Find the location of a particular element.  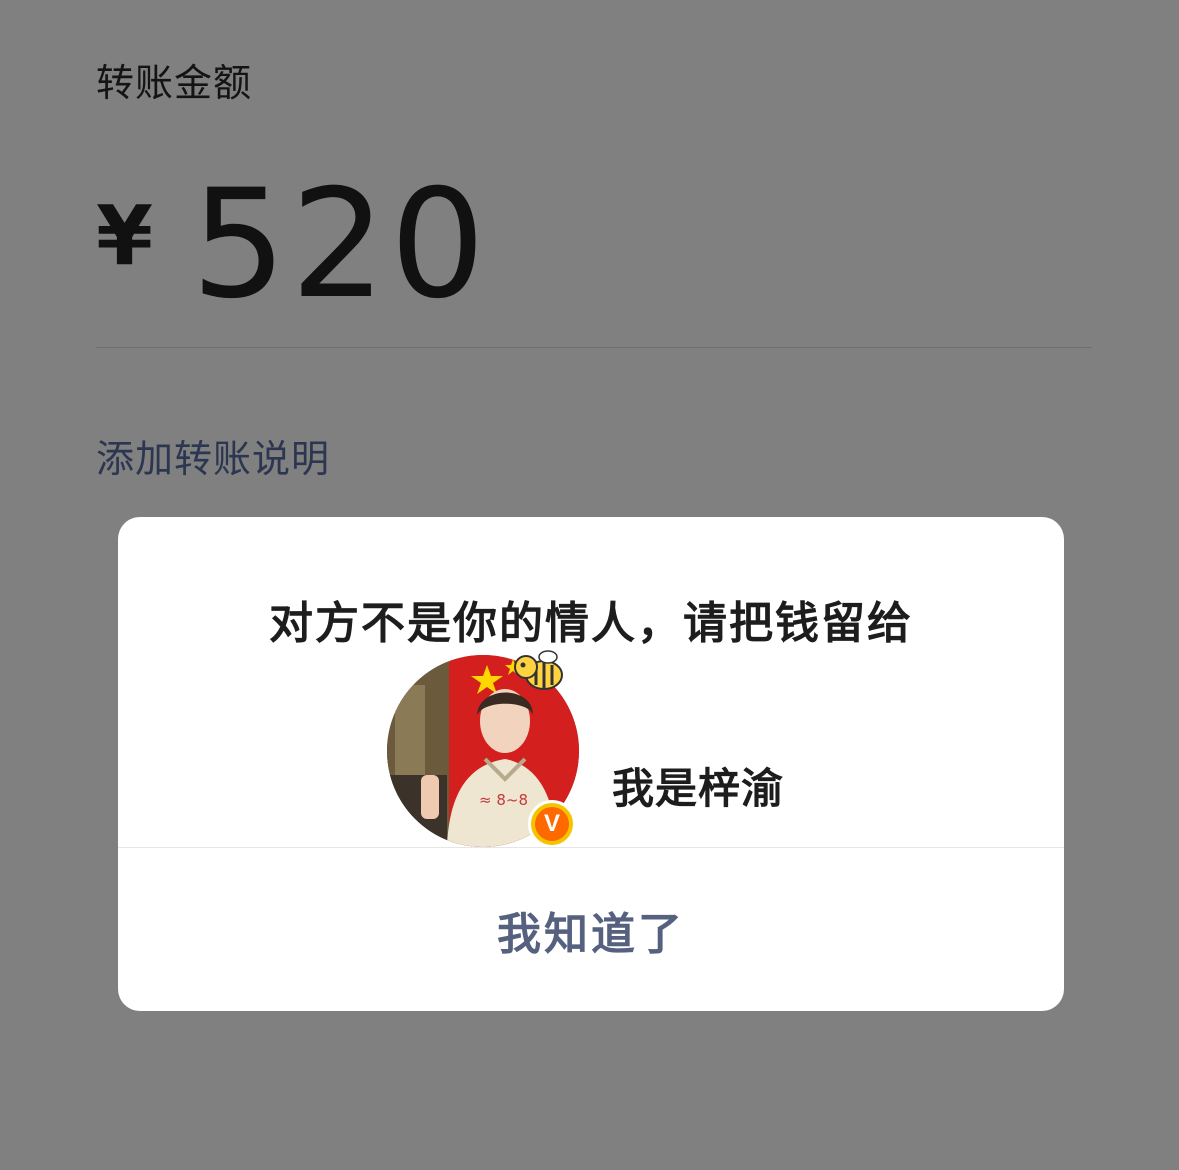

add-transfer-note-link: 添加转账说明 is located at coordinates (213, 455).